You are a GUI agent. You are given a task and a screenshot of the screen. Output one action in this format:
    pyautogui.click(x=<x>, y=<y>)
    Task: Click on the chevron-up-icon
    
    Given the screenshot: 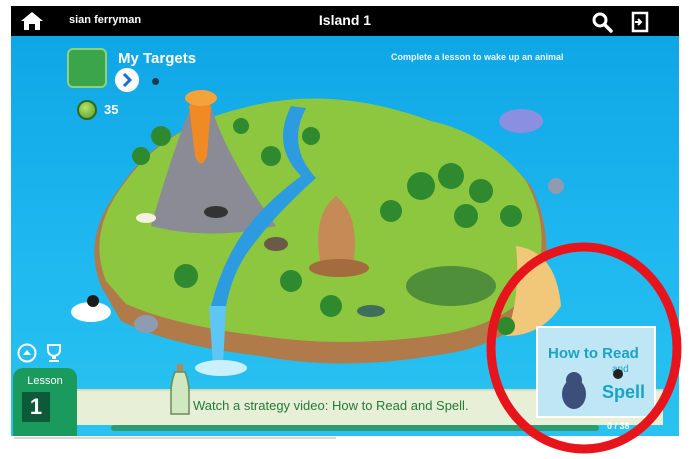 What is the action you would take?
    pyautogui.click(x=27, y=353)
    